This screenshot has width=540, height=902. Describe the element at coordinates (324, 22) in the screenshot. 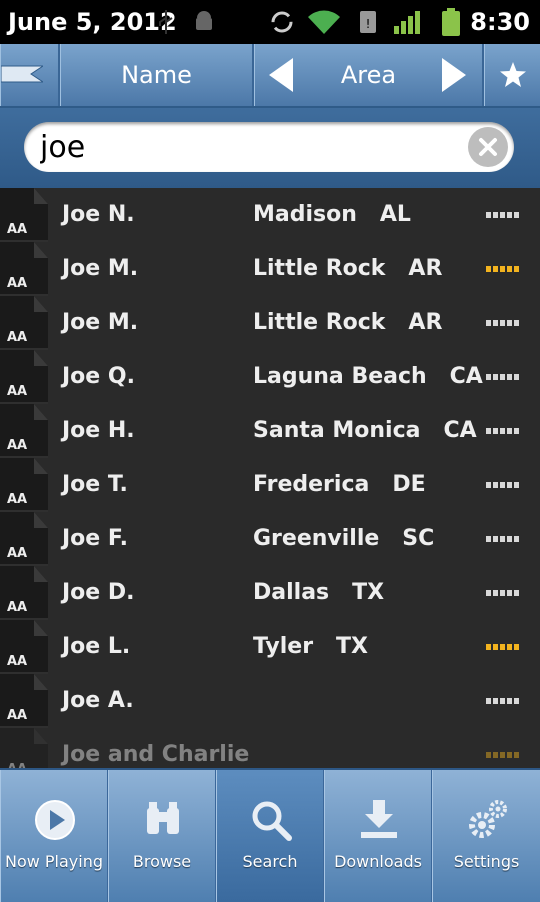

I see `wifi-icon` at that location.